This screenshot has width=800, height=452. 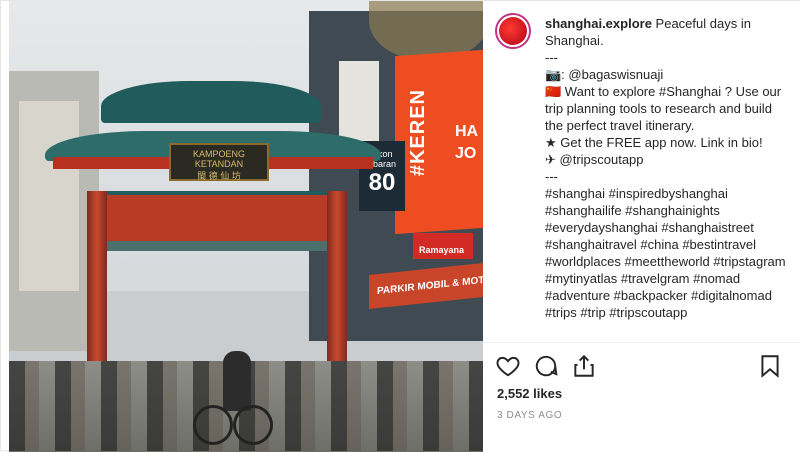 I want to click on avatar-image, so click(x=513, y=31).